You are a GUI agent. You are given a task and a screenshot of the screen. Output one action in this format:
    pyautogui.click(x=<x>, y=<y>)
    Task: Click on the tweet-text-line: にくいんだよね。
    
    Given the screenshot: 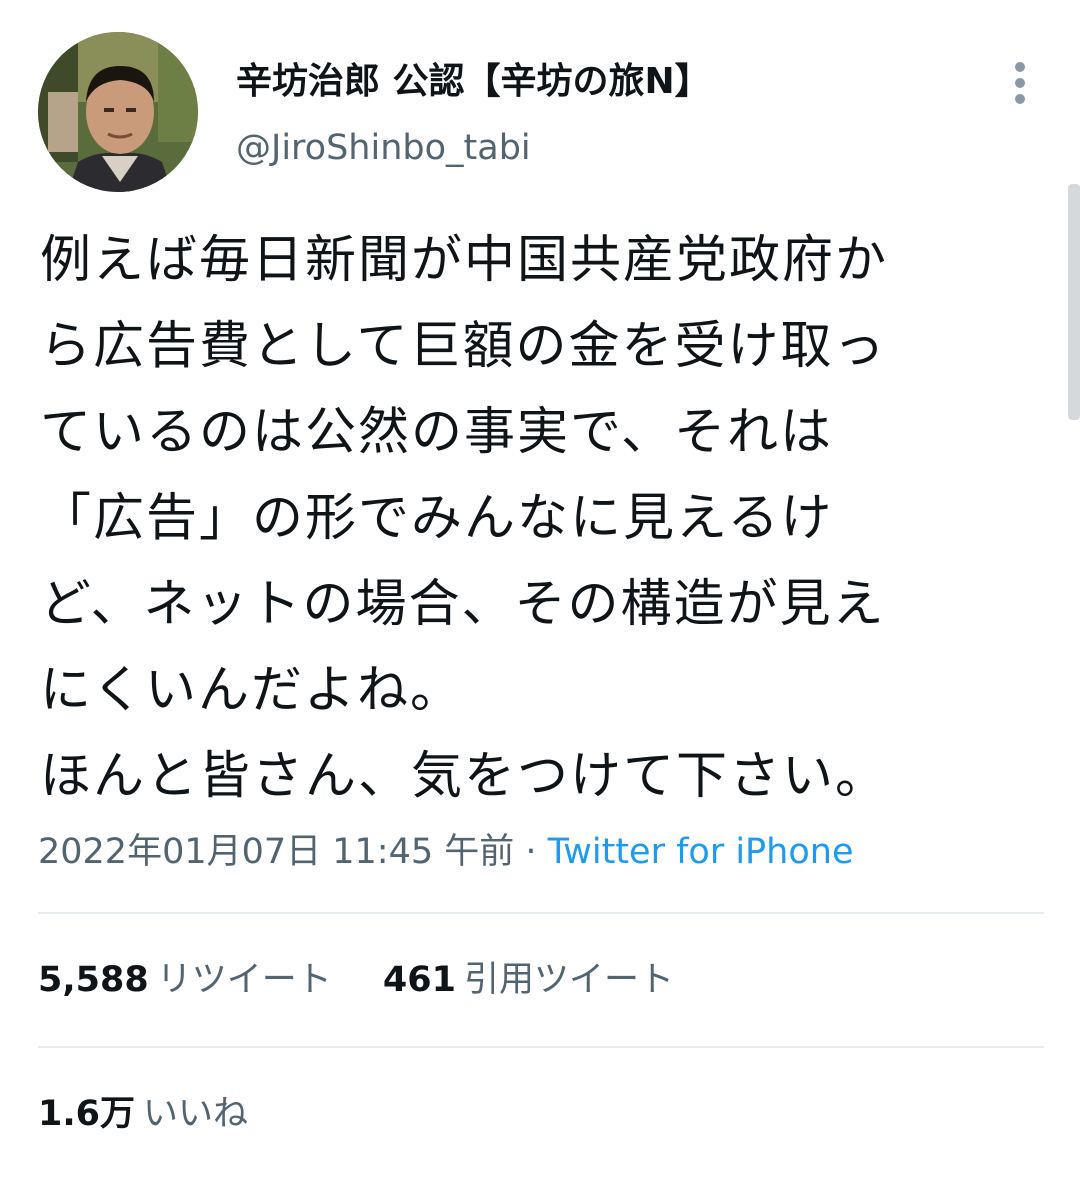 What is the action you would take?
    pyautogui.click(x=251, y=690)
    